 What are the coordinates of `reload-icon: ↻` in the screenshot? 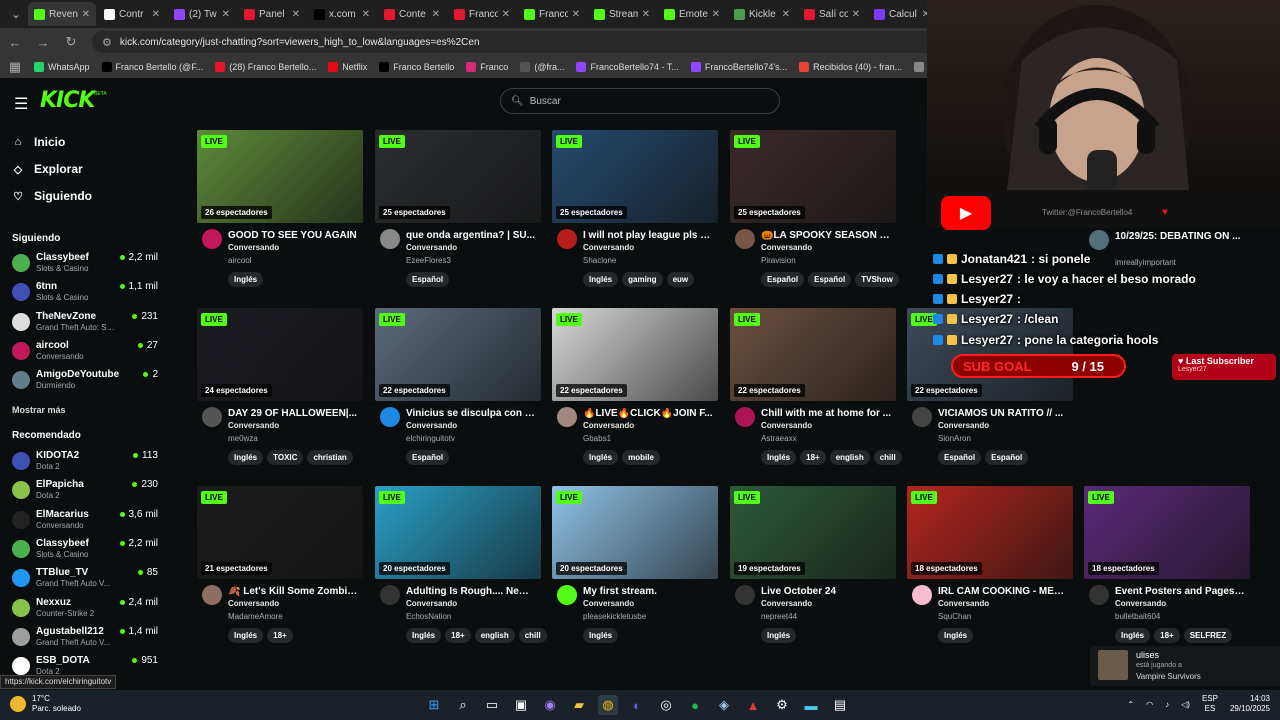 It's located at (71, 42).